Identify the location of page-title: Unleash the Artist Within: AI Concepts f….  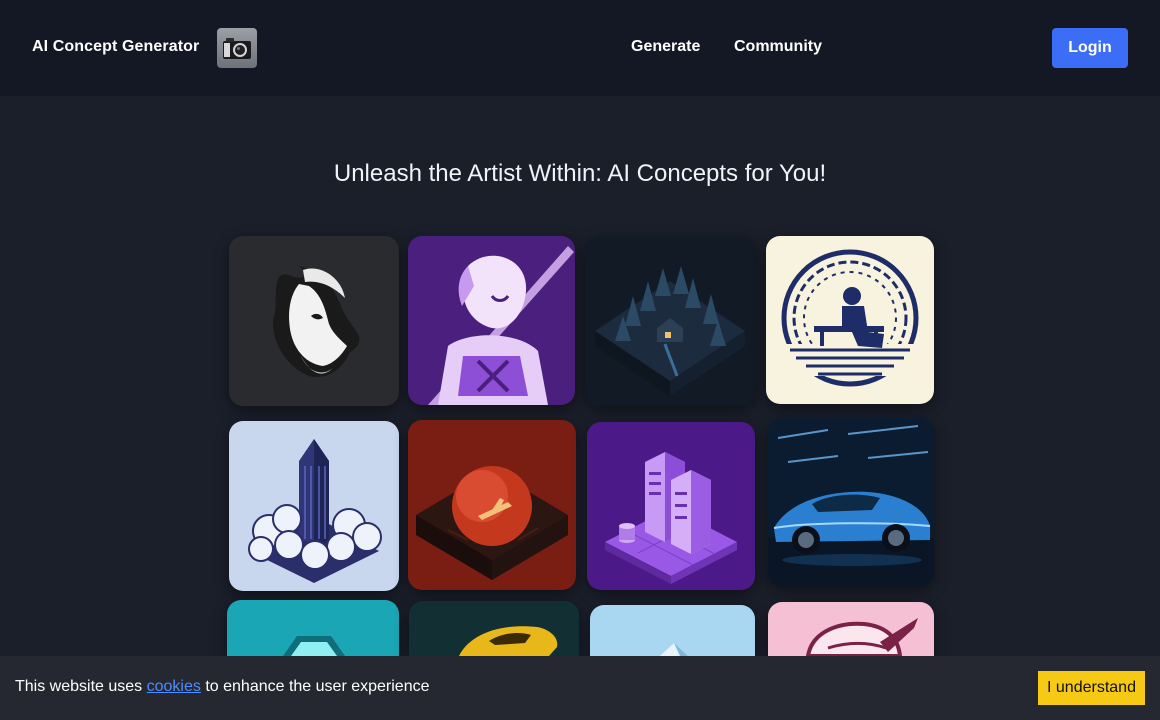
(580, 173).